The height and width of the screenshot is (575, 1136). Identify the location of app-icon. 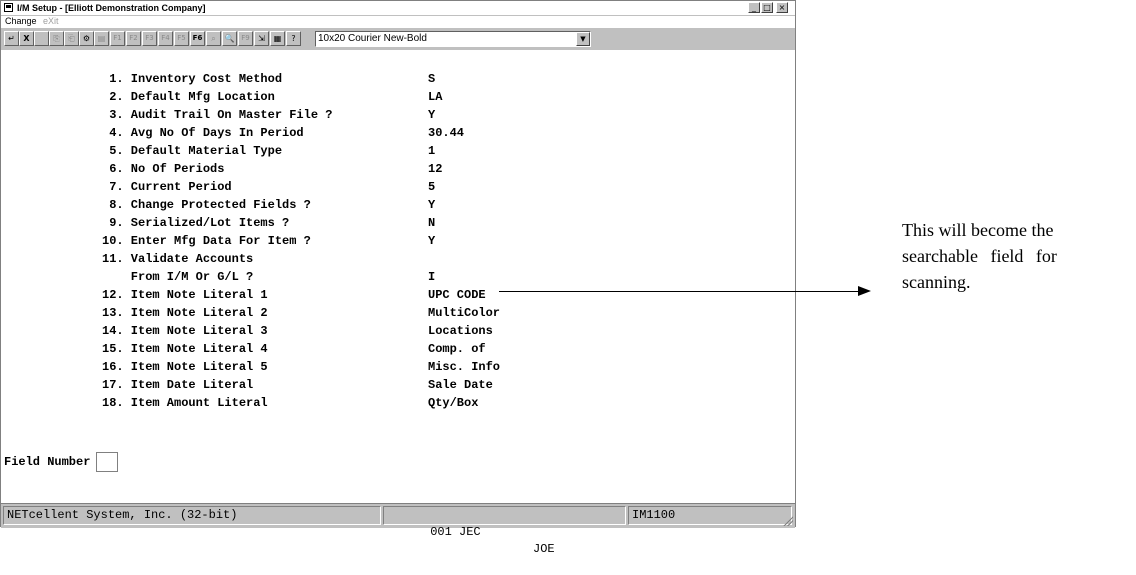
(8, 7).